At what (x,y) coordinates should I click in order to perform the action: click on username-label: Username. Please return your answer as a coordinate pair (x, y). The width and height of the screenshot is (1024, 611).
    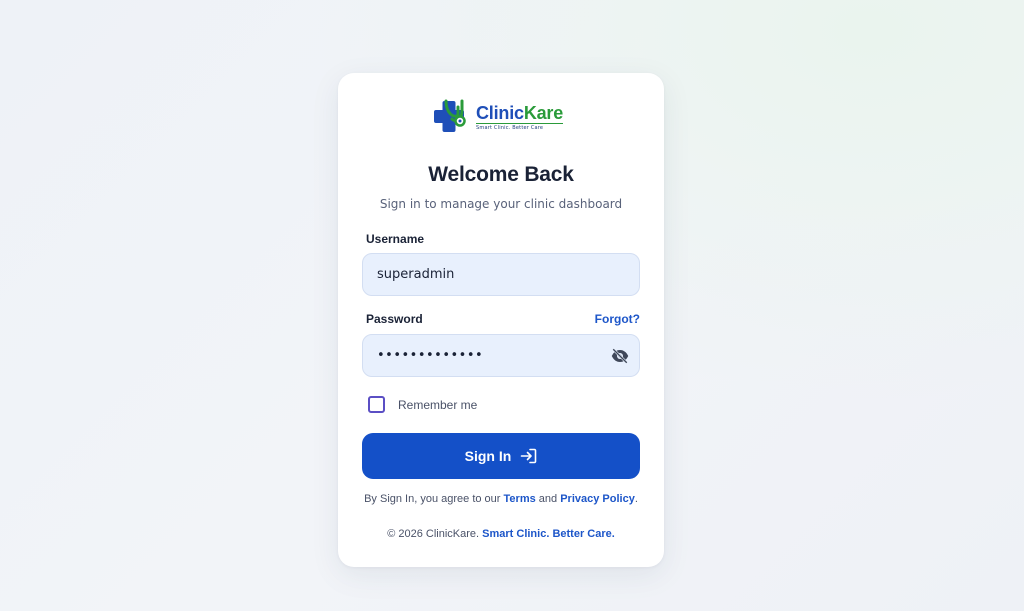
    Looking at the image, I should click on (395, 239).